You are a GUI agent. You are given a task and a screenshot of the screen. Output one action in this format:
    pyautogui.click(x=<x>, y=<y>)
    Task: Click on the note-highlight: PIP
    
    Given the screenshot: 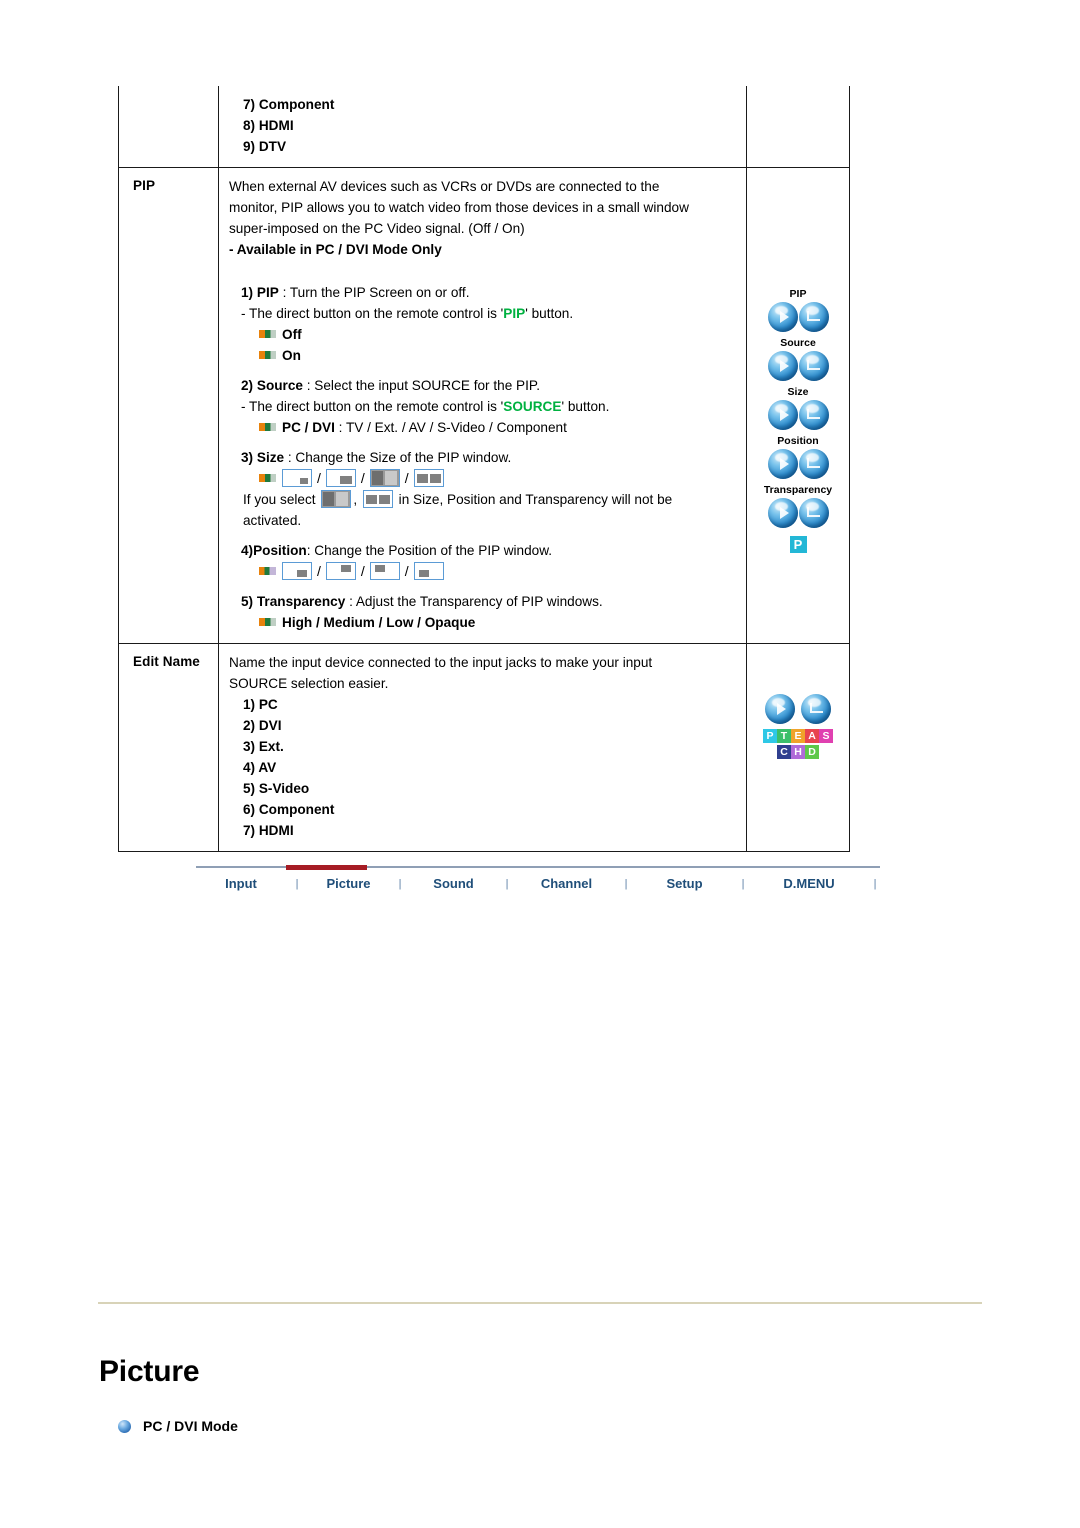 What is the action you would take?
    pyautogui.click(x=514, y=313)
    